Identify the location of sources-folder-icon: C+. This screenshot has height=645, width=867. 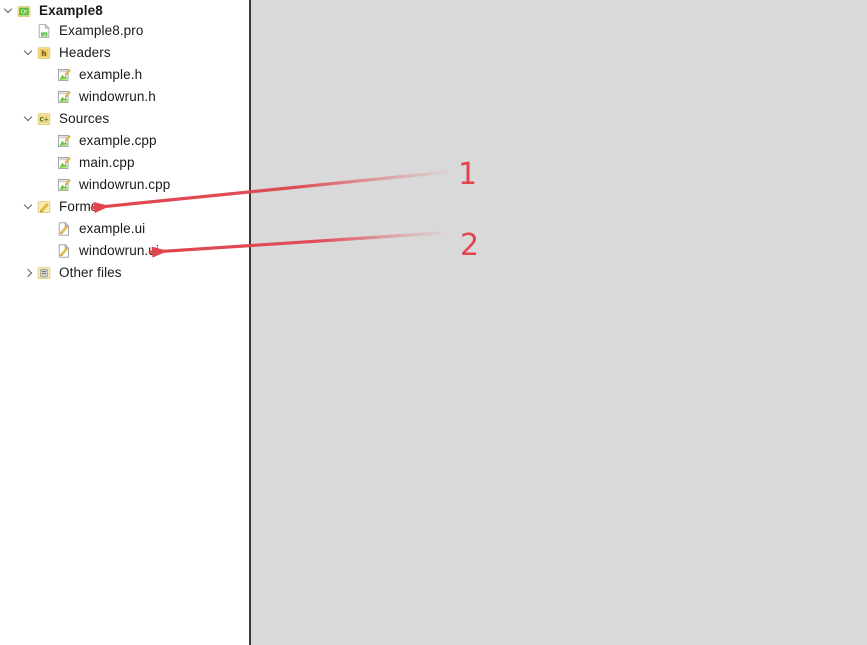
(44, 119).